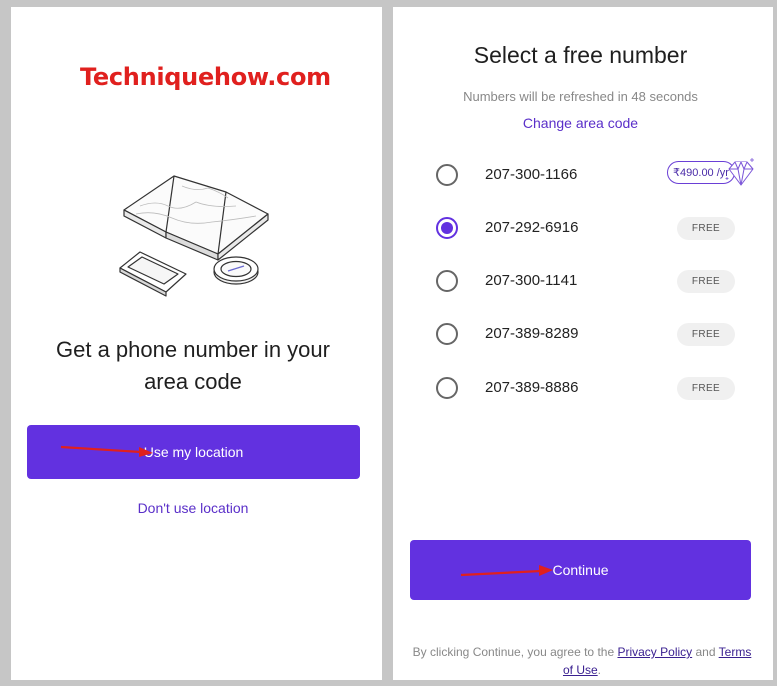 Image resolution: width=777 pixels, height=686 pixels. Describe the element at coordinates (447, 228) in the screenshot. I see `radio-button-selected-icon` at that location.